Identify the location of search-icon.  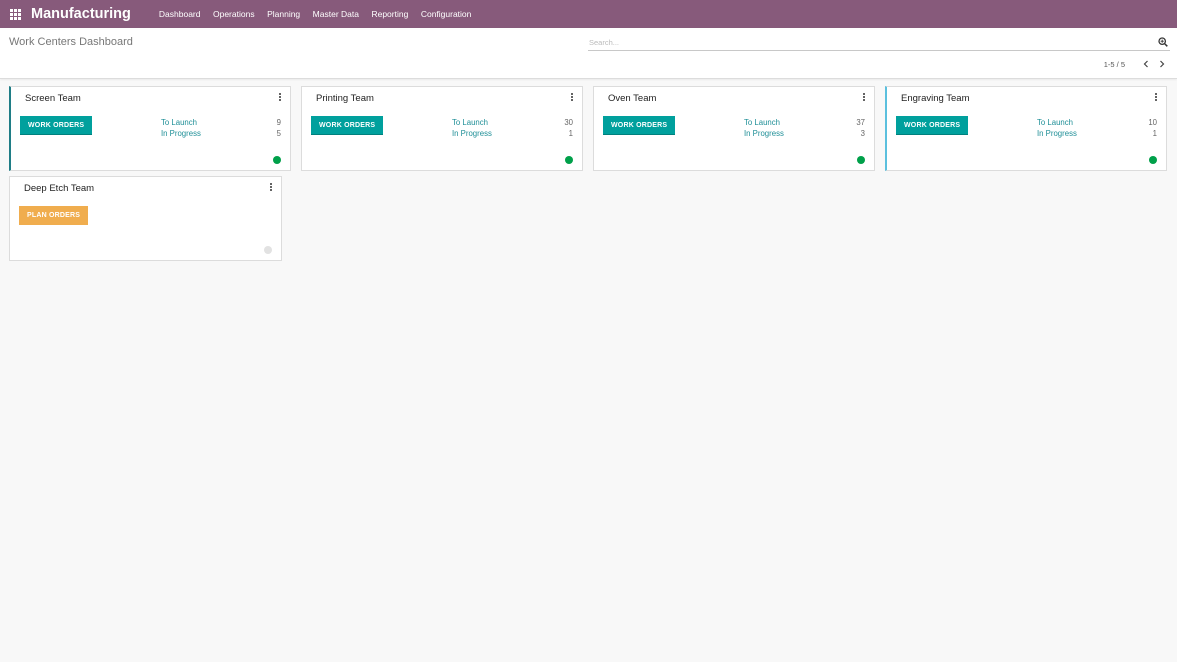
(1163, 42).